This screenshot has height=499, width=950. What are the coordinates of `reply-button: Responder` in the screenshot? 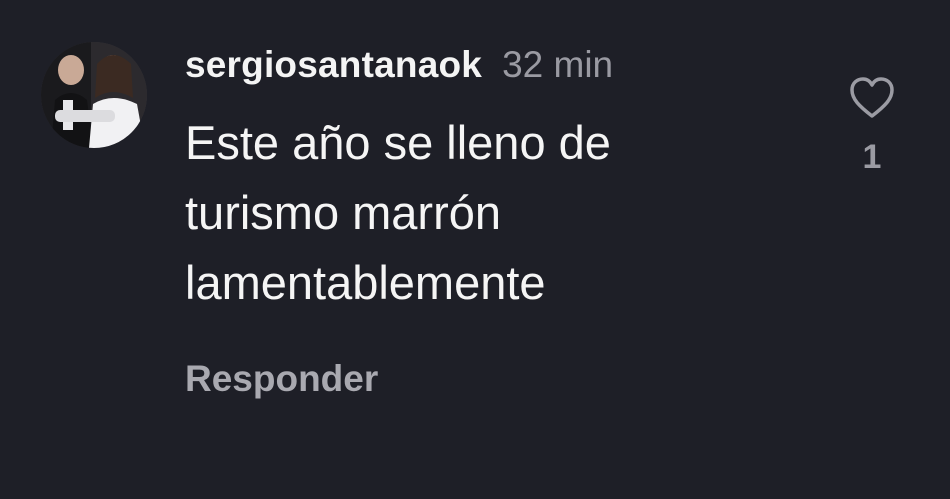 It's located at (281, 379).